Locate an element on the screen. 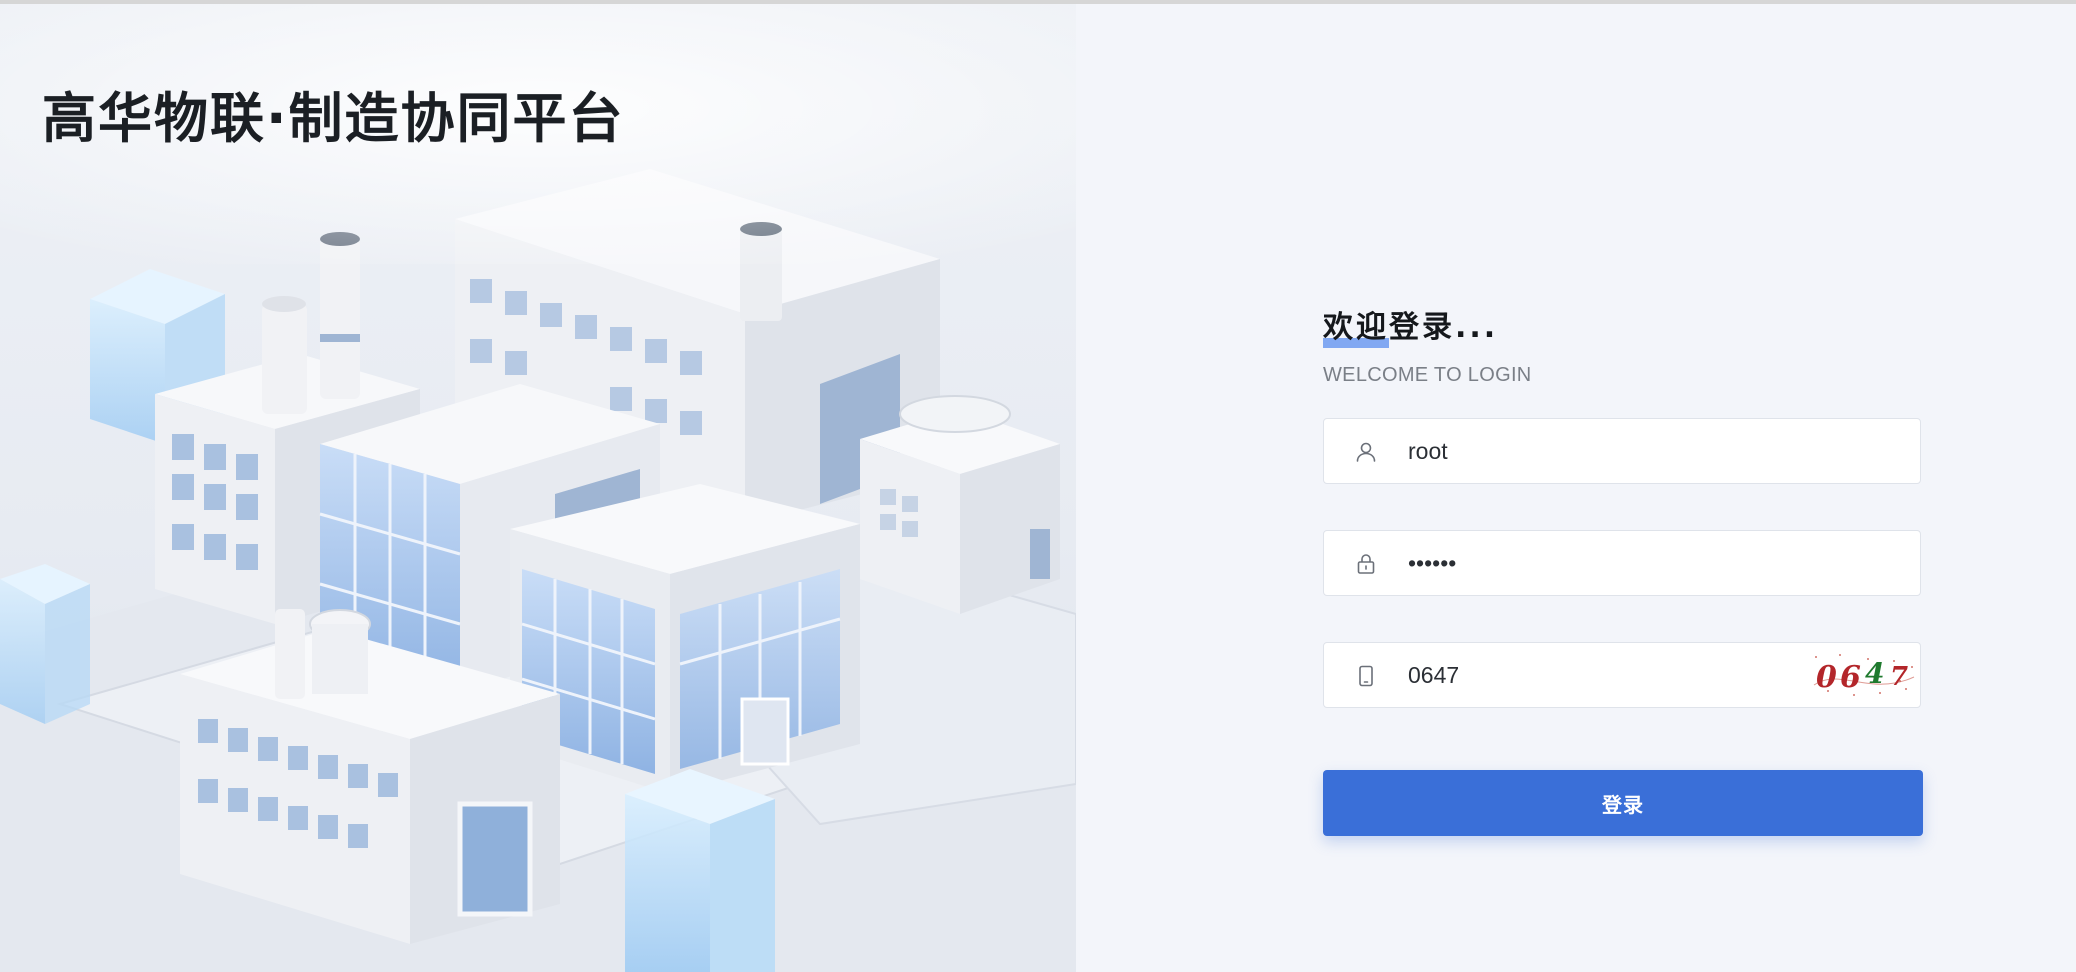  captcha-input is located at coordinates (1608, 675).